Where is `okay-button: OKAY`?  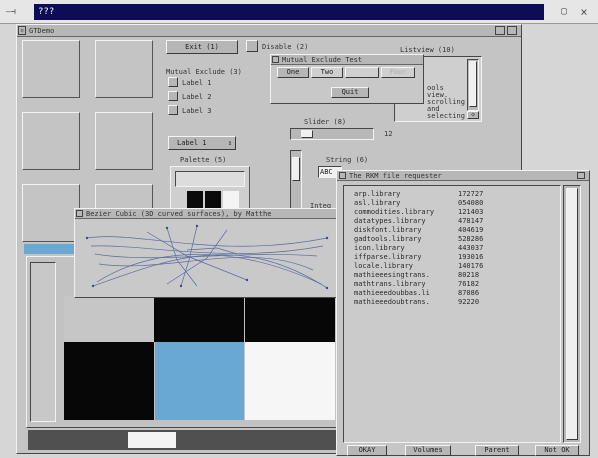 okay-button: OKAY is located at coordinates (367, 450).